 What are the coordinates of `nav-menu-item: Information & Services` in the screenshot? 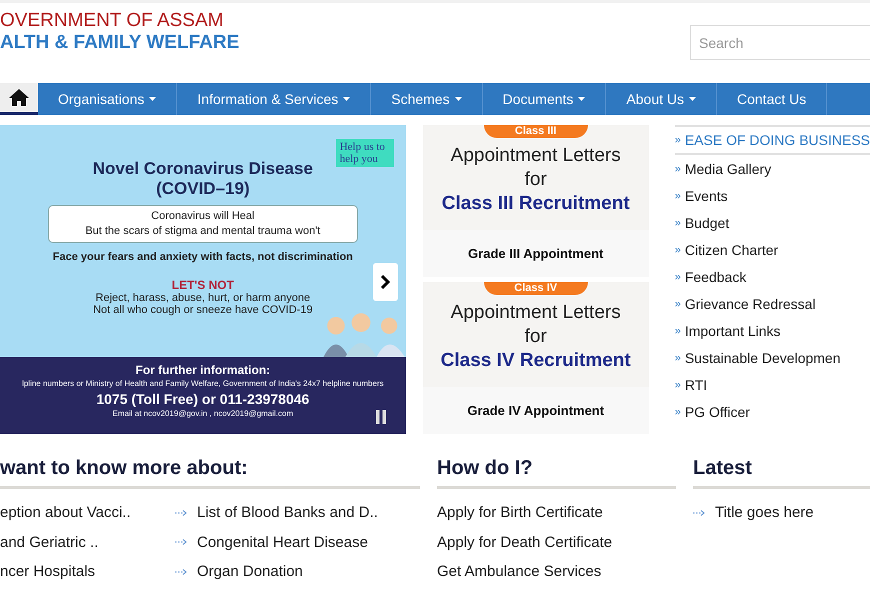 It's located at (274, 99).